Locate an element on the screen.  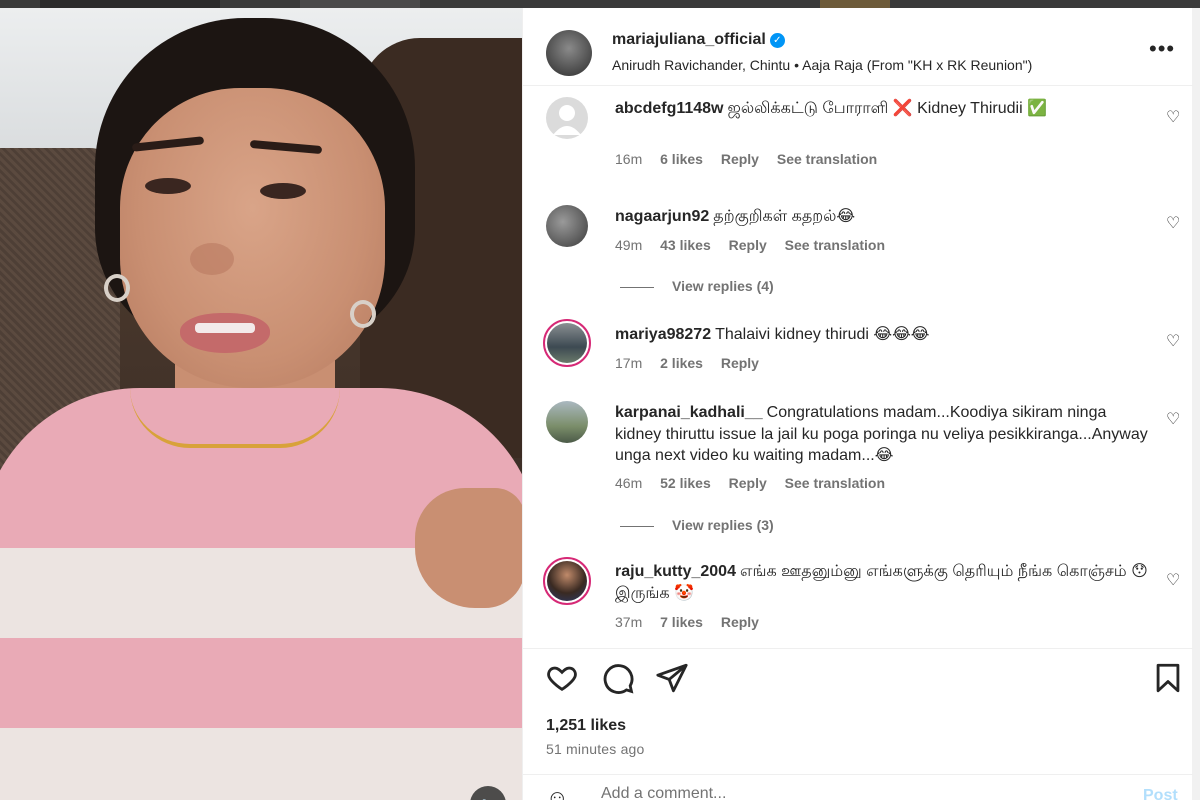
comment-likes: 52 likes is located at coordinates (685, 483).